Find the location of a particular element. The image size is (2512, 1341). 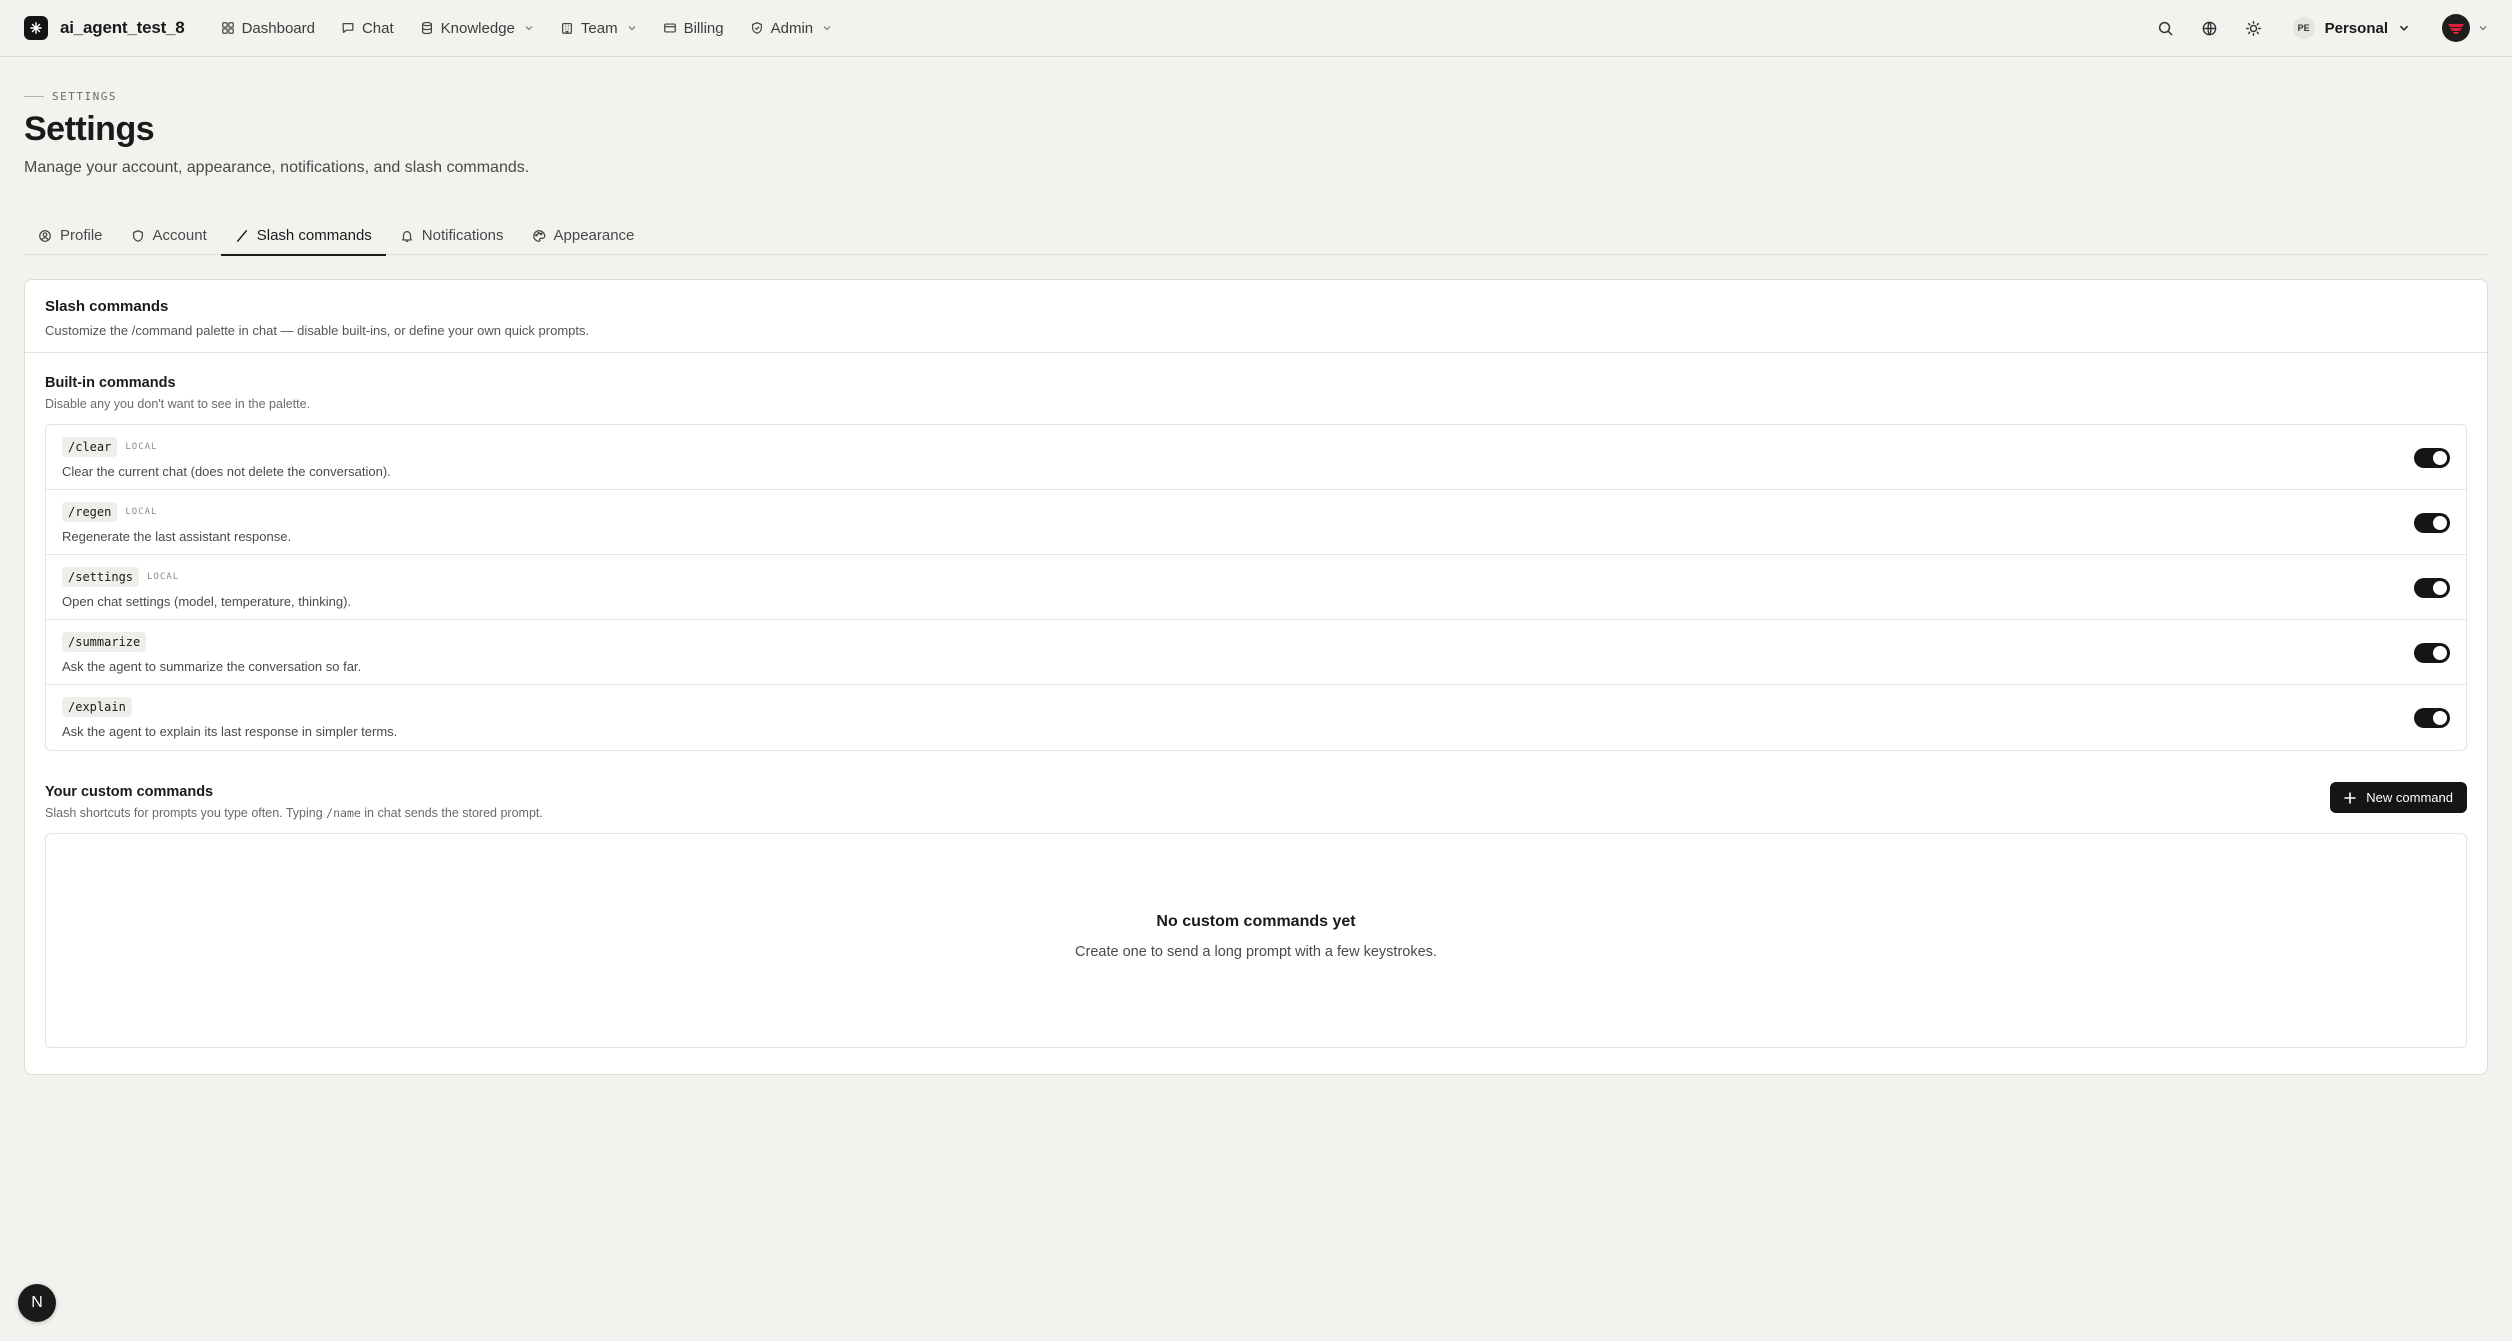

workspace-badge: PE is located at coordinates (2303, 28).